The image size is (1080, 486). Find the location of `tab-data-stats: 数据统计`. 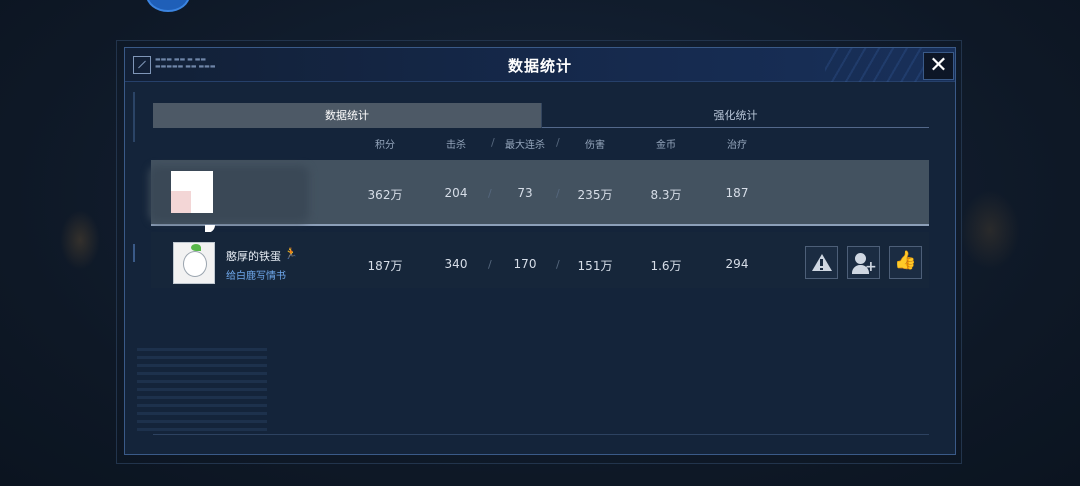

tab-data-stats: 数据统计 is located at coordinates (347, 115).